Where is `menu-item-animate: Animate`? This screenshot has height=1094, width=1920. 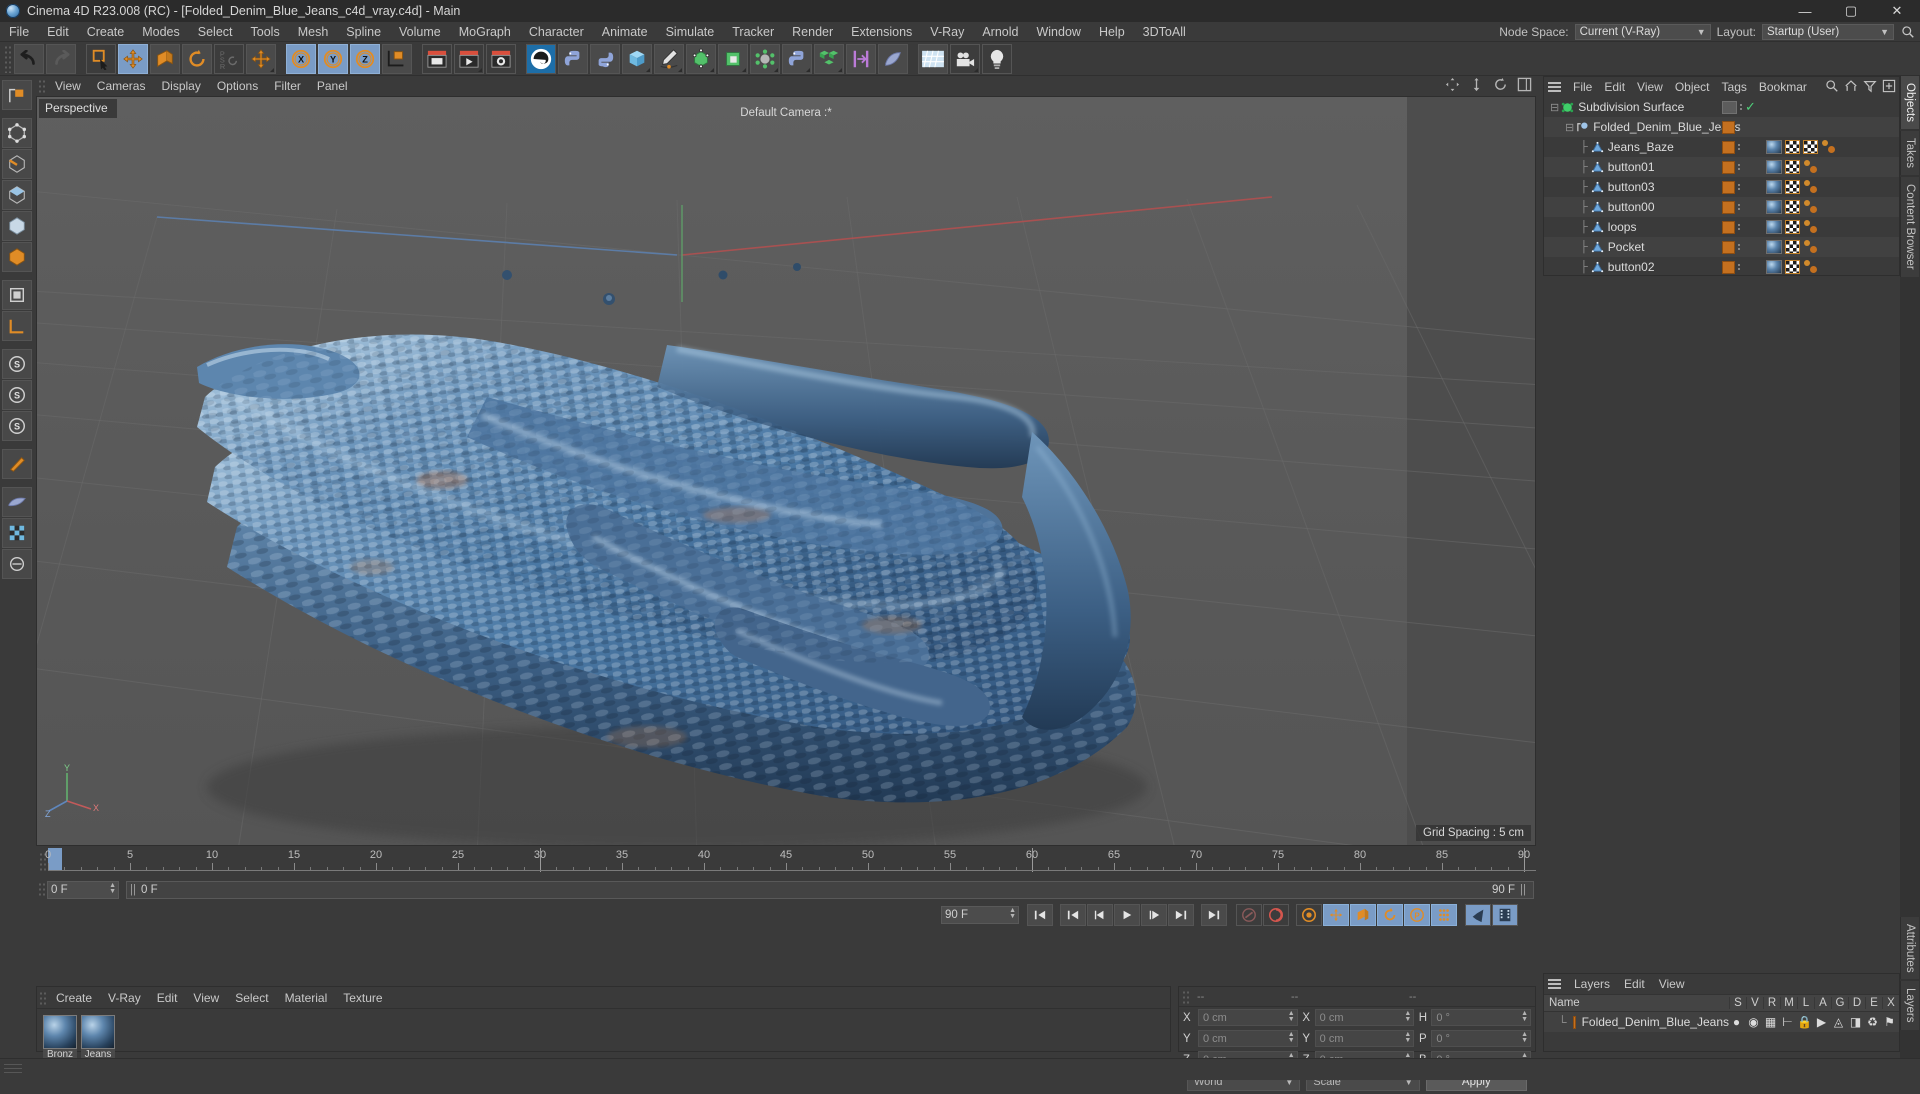
menu-item-animate: Animate is located at coordinates (625, 32).